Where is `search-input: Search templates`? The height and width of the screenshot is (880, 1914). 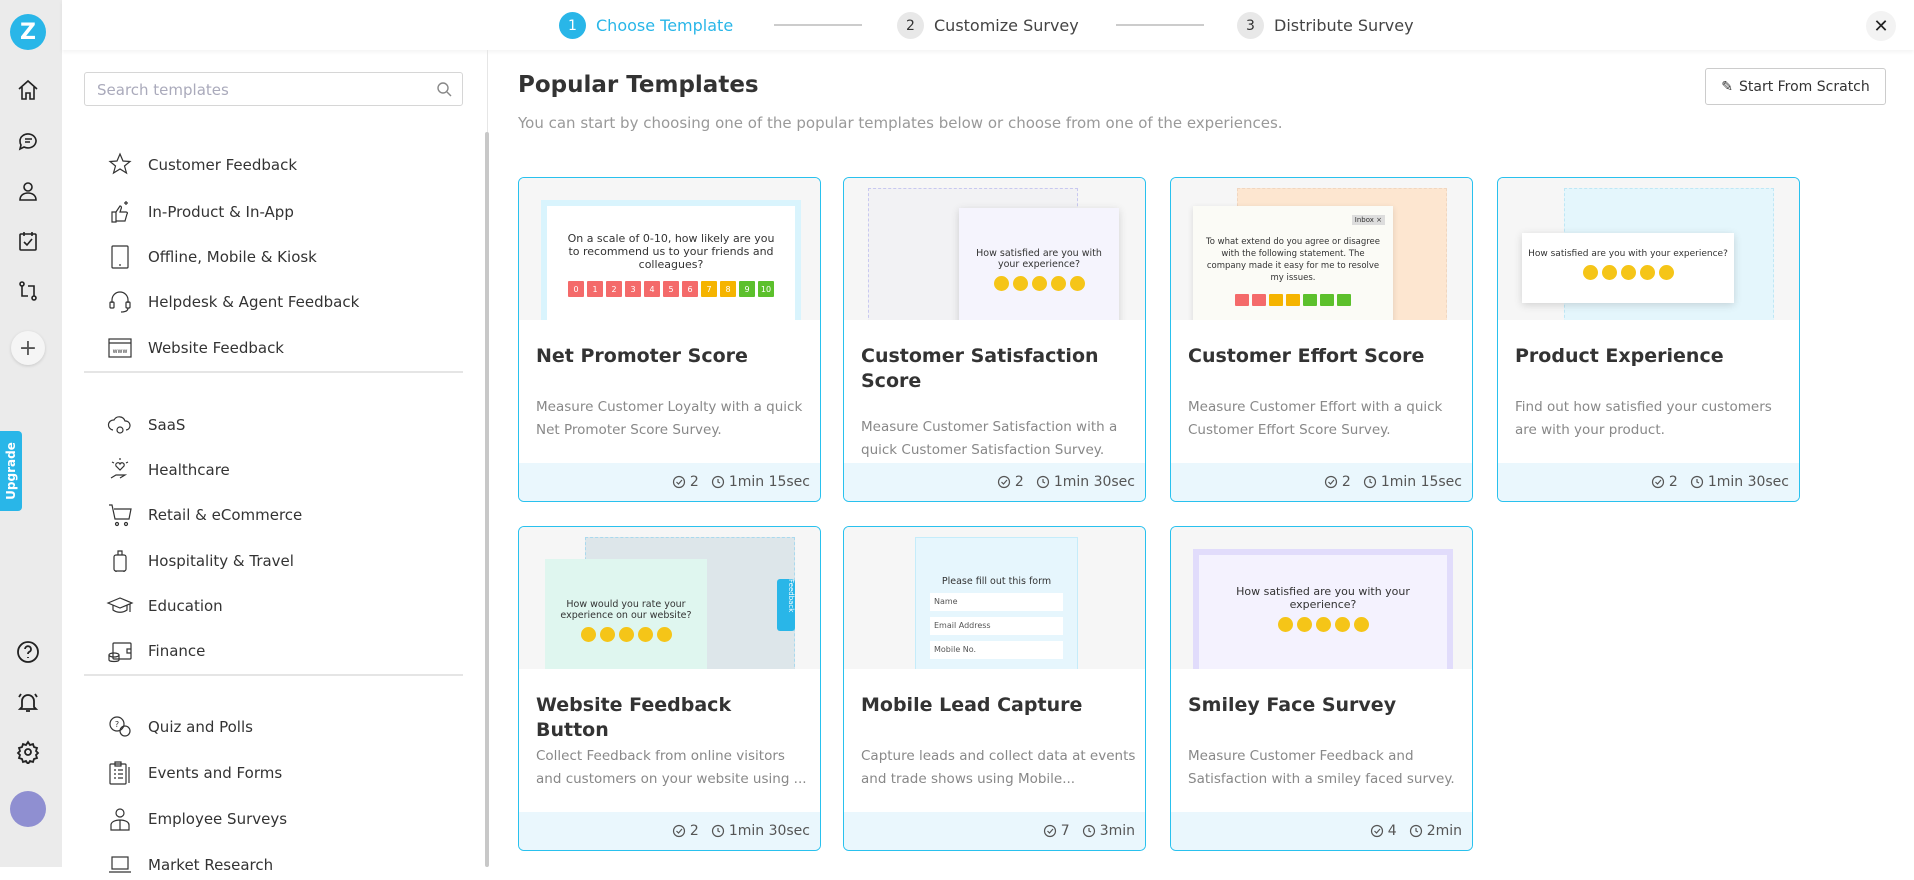
search-input: Search templates is located at coordinates (273, 89).